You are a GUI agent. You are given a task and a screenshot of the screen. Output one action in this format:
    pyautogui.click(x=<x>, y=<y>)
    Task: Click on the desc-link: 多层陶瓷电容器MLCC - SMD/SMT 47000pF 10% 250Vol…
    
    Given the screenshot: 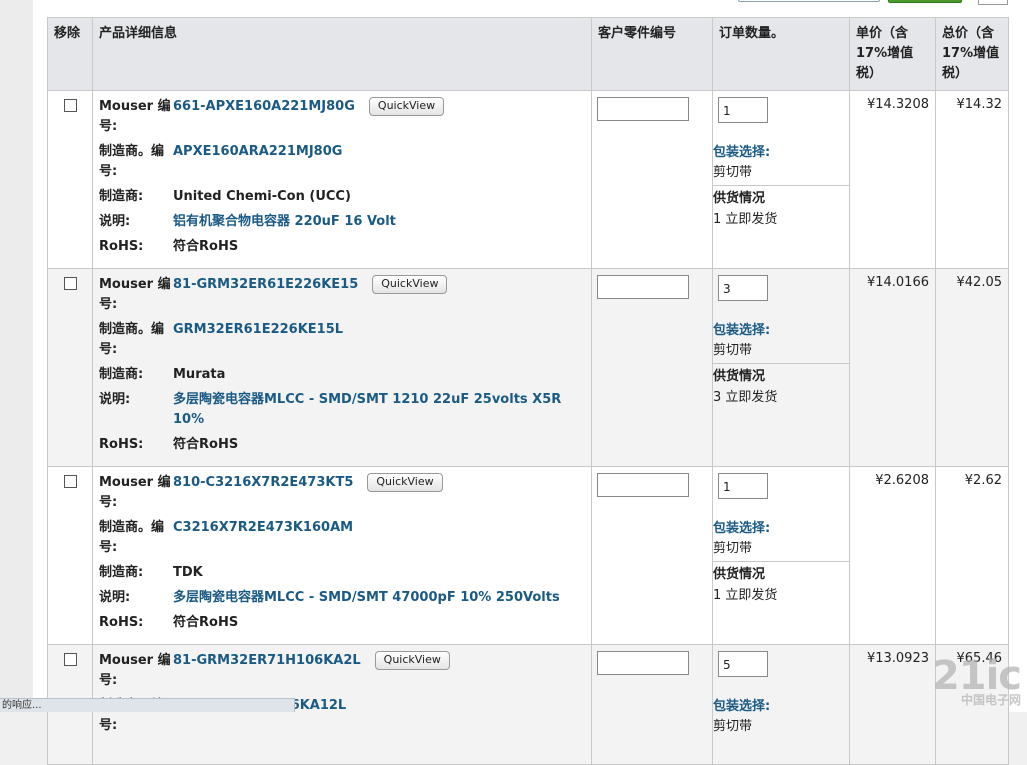 What is the action you would take?
    pyautogui.click(x=366, y=597)
    